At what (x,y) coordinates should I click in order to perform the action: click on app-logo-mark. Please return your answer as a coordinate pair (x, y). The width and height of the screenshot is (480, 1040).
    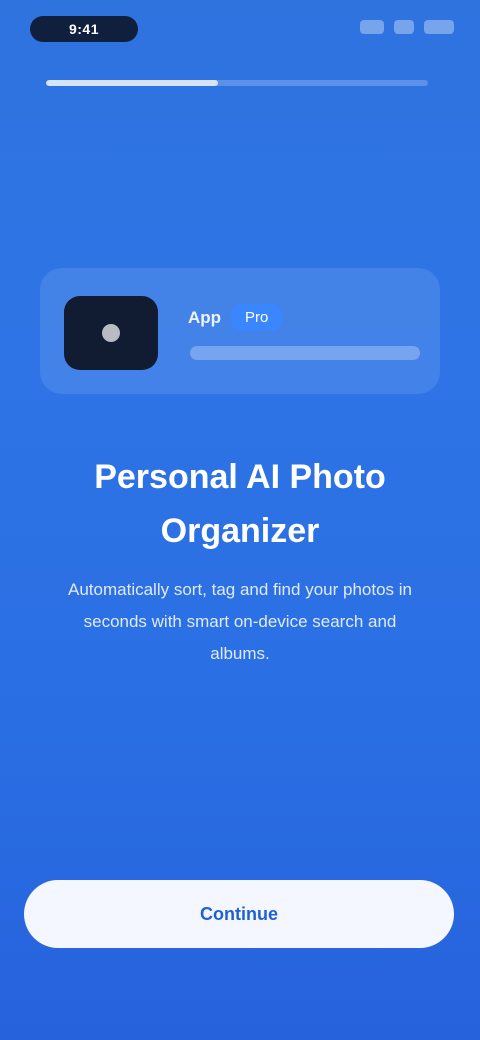
    Looking at the image, I should click on (111, 333).